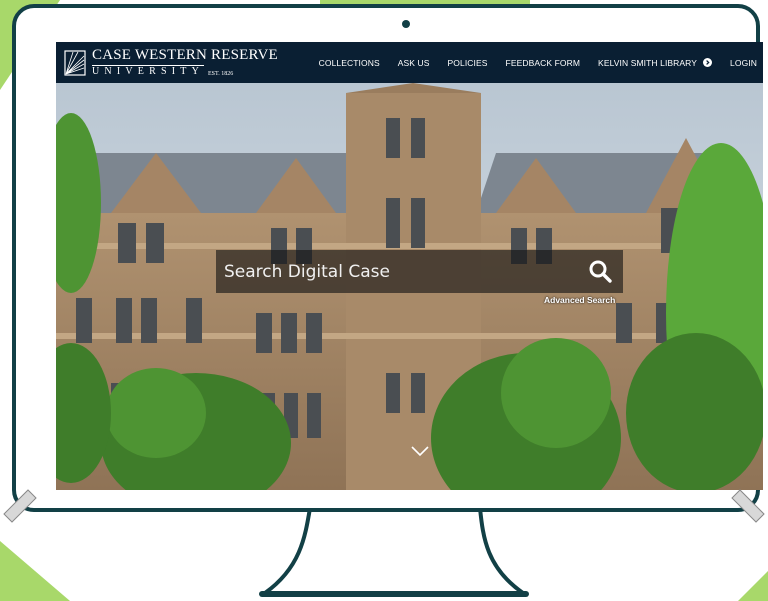  Describe the element at coordinates (401, 271) in the screenshot. I see `search-input` at that location.